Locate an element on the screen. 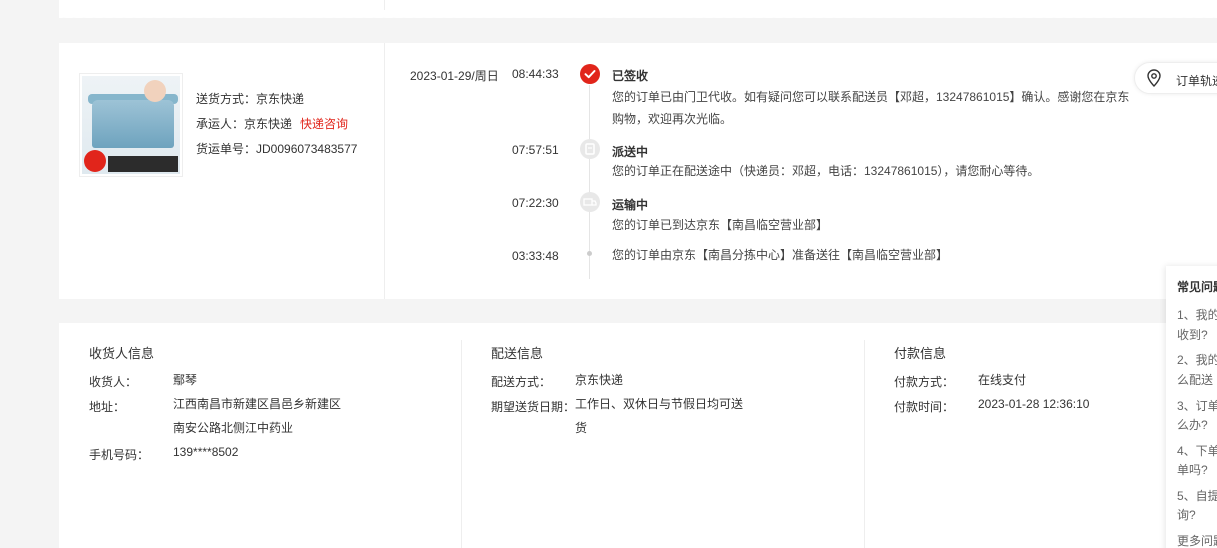  receiver-name: 鄢琴 is located at coordinates (185, 380).